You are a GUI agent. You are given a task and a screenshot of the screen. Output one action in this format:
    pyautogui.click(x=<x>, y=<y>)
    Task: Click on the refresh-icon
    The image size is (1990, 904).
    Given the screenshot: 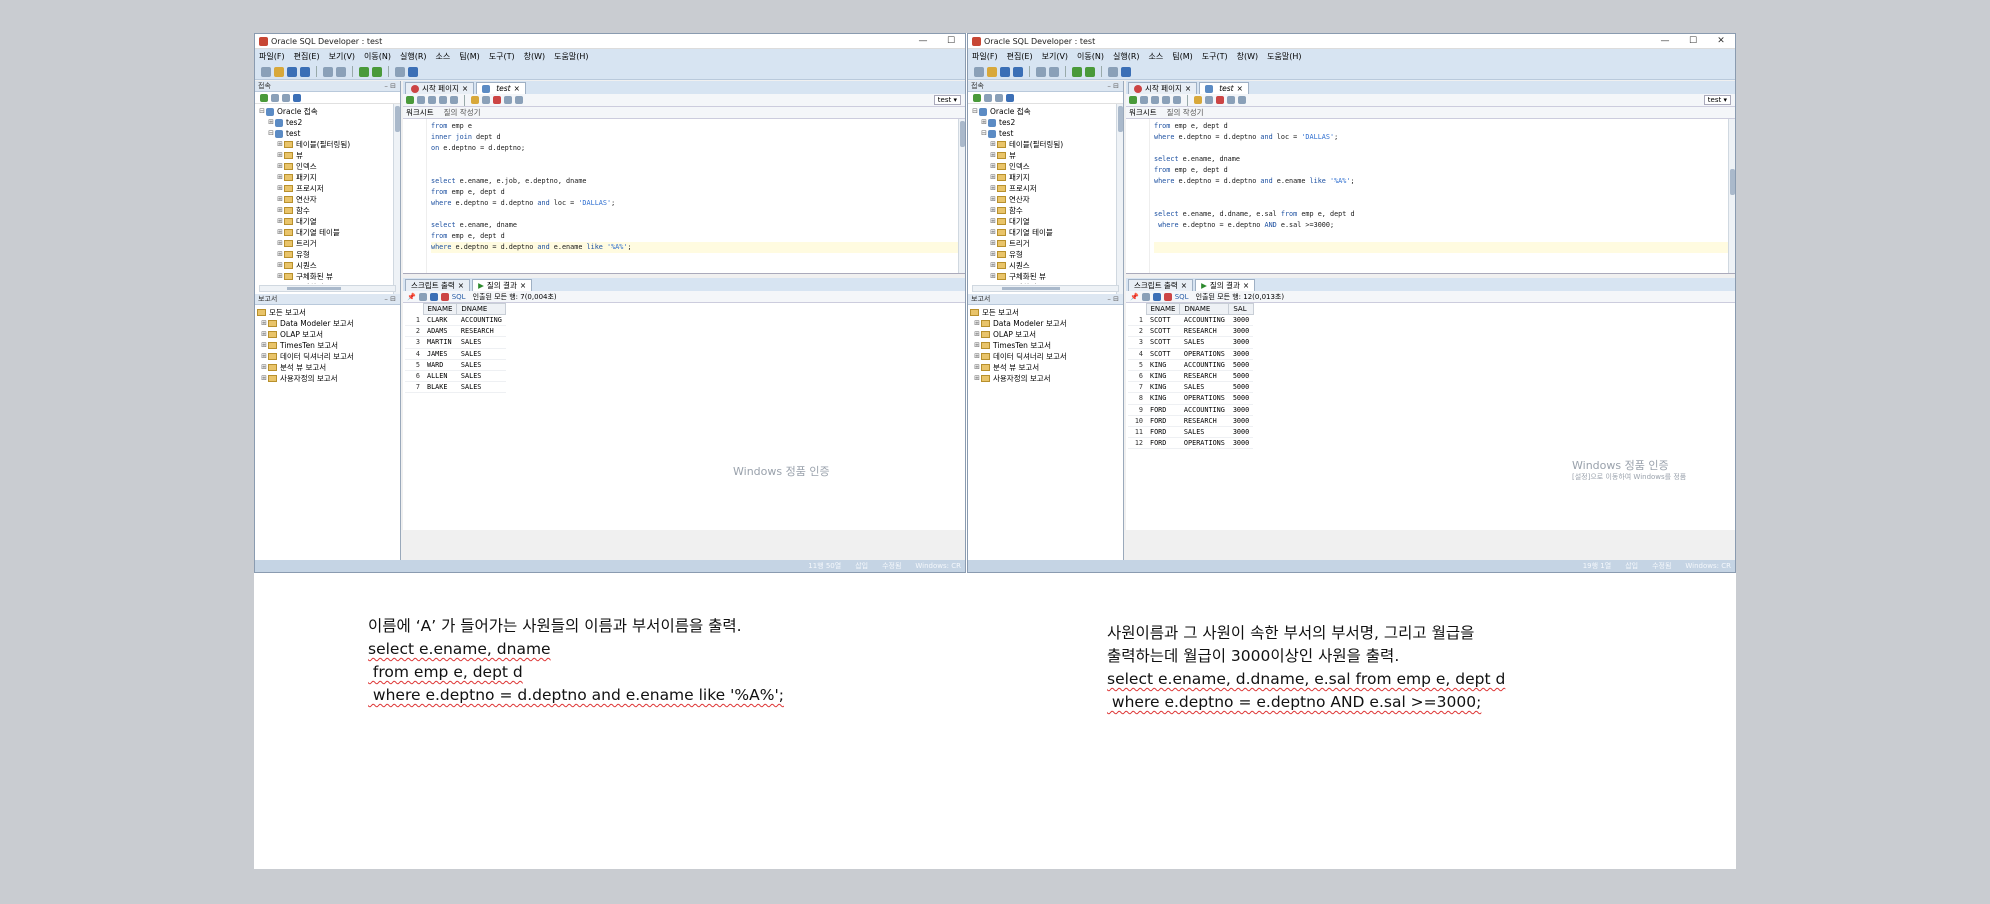 What is the action you would take?
    pyautogui.click(x=988, y=97)
    